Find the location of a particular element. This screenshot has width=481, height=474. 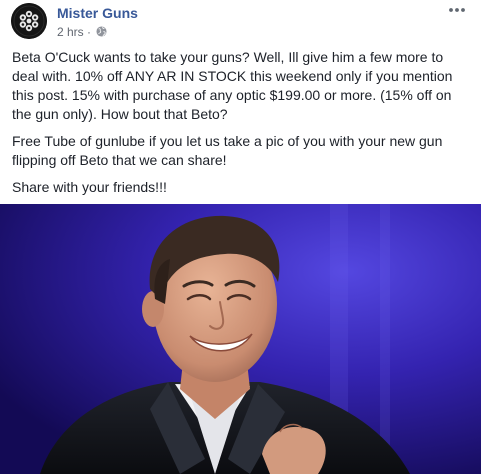

revolver-cylinder-logo is located at coordinates (29, 21).